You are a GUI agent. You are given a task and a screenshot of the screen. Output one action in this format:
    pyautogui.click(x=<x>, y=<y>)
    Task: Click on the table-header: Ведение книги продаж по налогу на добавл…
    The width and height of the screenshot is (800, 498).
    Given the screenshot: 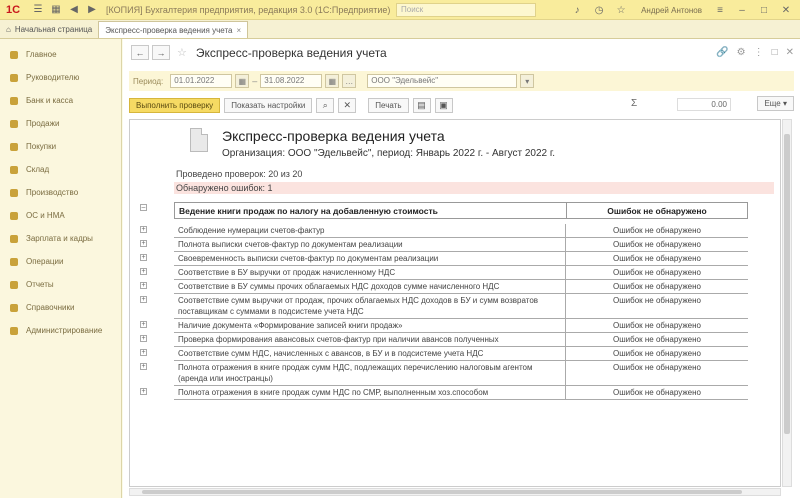 What is the action you would take?
    pyautogui.click(x=461, y=210)
    